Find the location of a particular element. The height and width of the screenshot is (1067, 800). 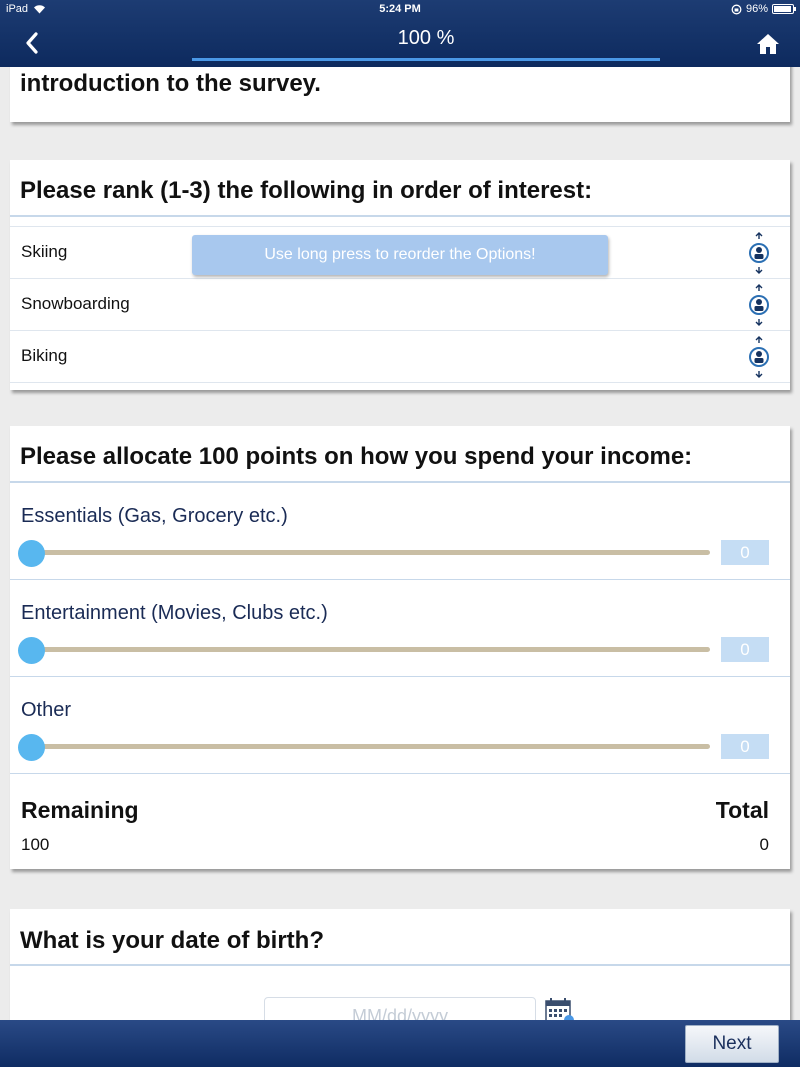

rank-option: Biking is located at coordinates (400, 357).